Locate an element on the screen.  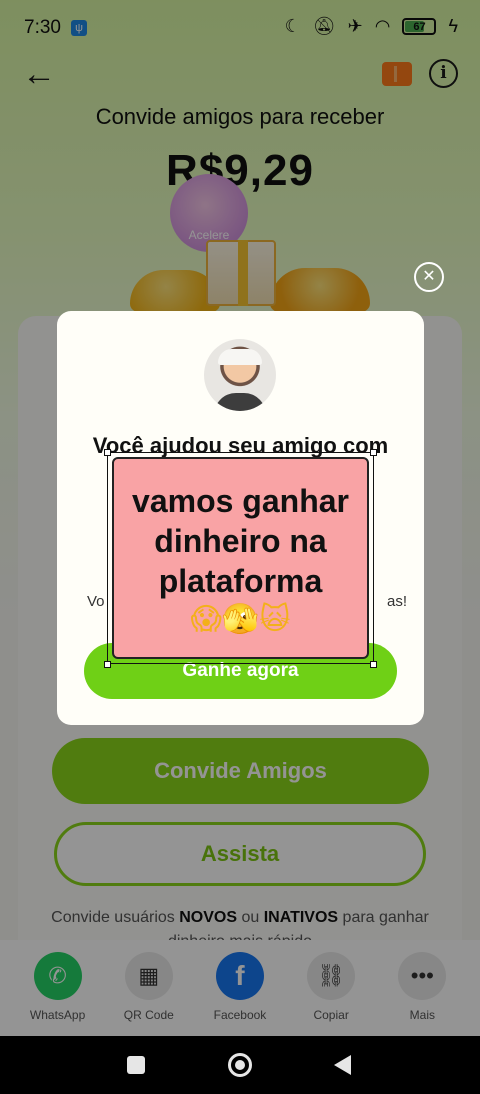
modal-body-end: as! is located at coordinates (396, 601).